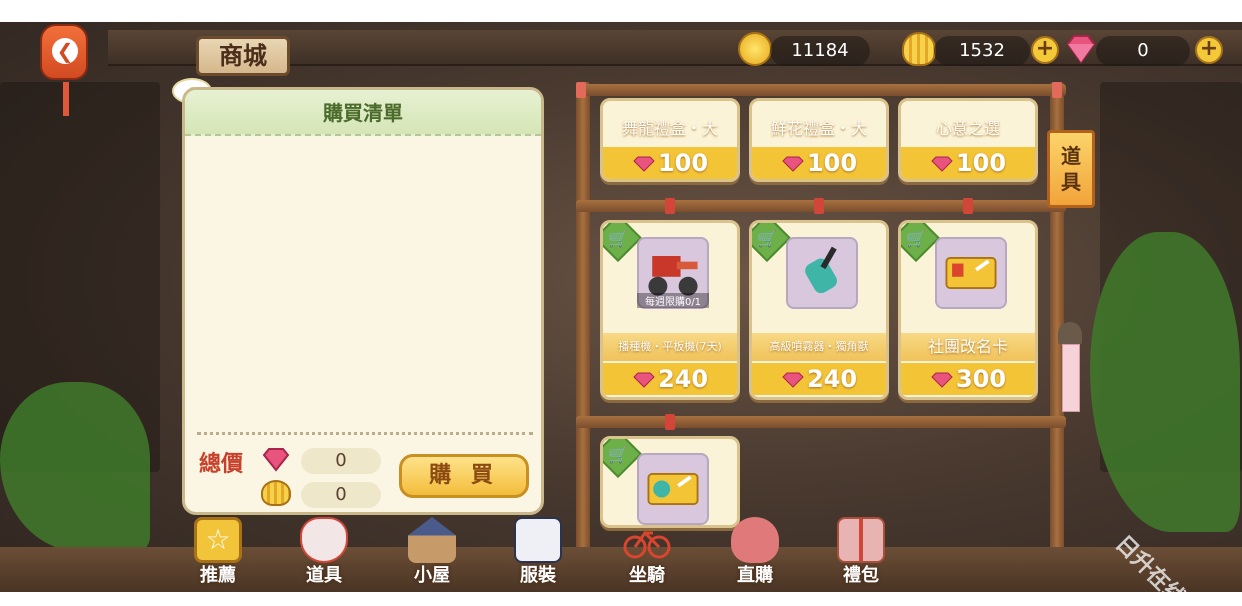 The width and height of the screenshot is (1242, 606). What do you see at coordinates (1209, 50) in the screenshot?
I see `add-gem-button: +` at bounding box center [1209, 50].